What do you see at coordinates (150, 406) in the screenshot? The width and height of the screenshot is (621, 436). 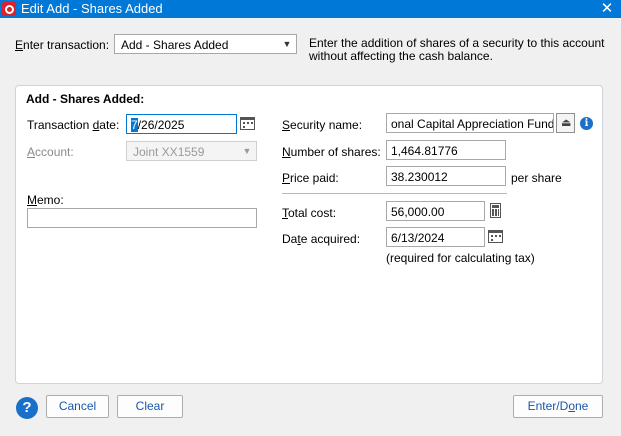 I see `clear-button: Clear` at bounding box center [150, 406].